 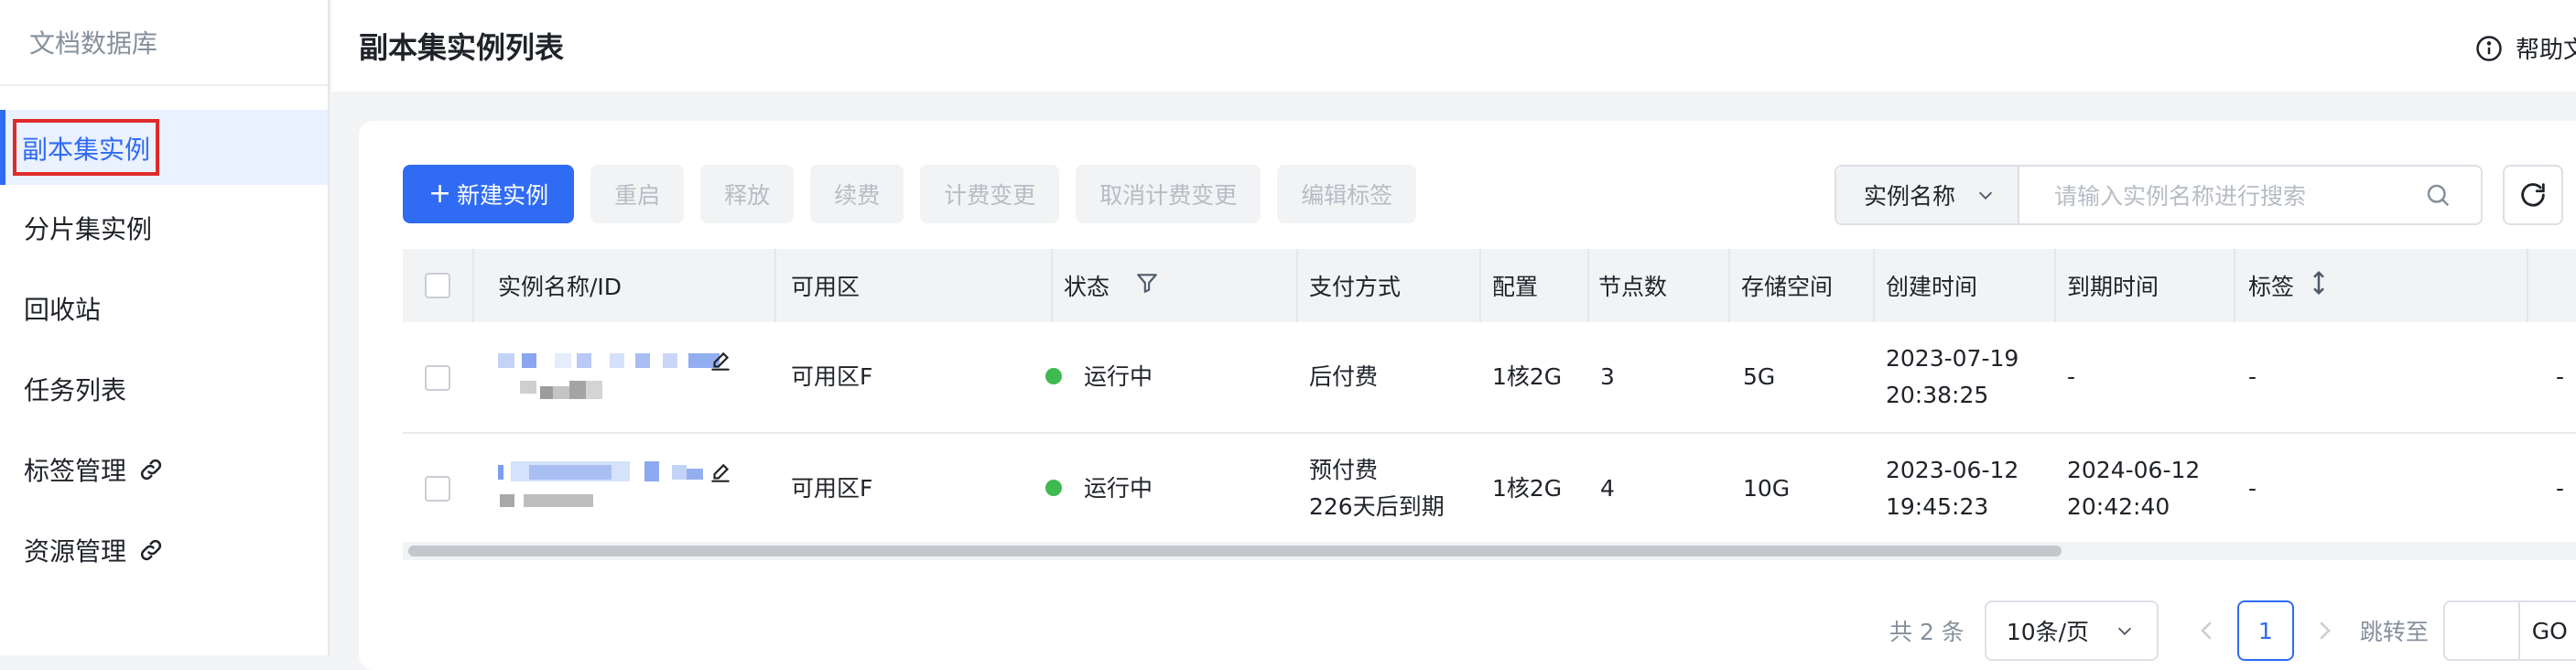 I want to click on refresh-button, so click(x=2533, y=195).